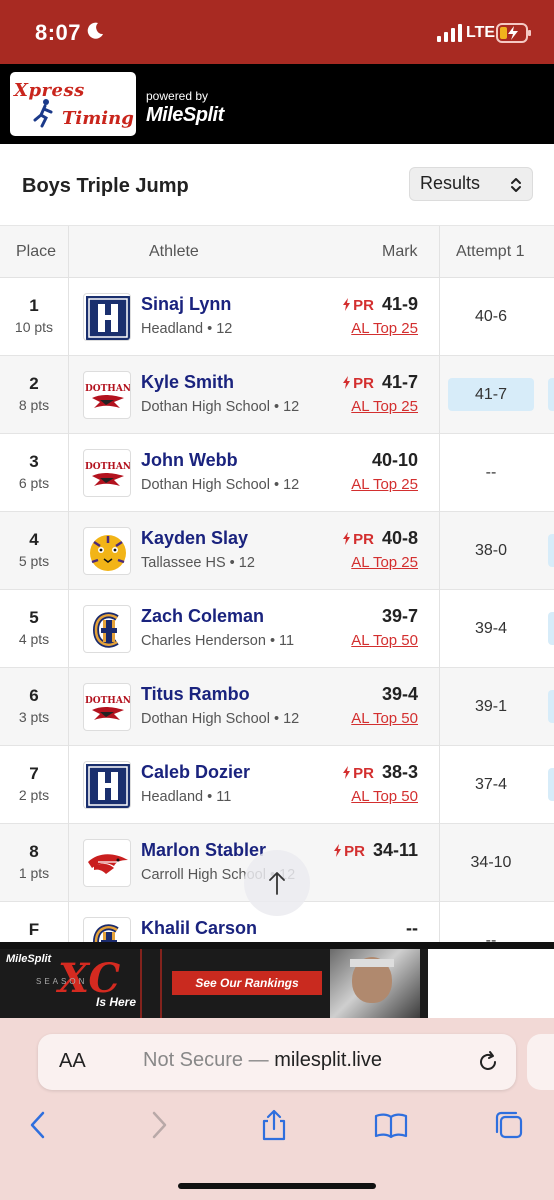 The image size is (554, 1200). I want to click on text-size-button: AA, so click(72, 1061).